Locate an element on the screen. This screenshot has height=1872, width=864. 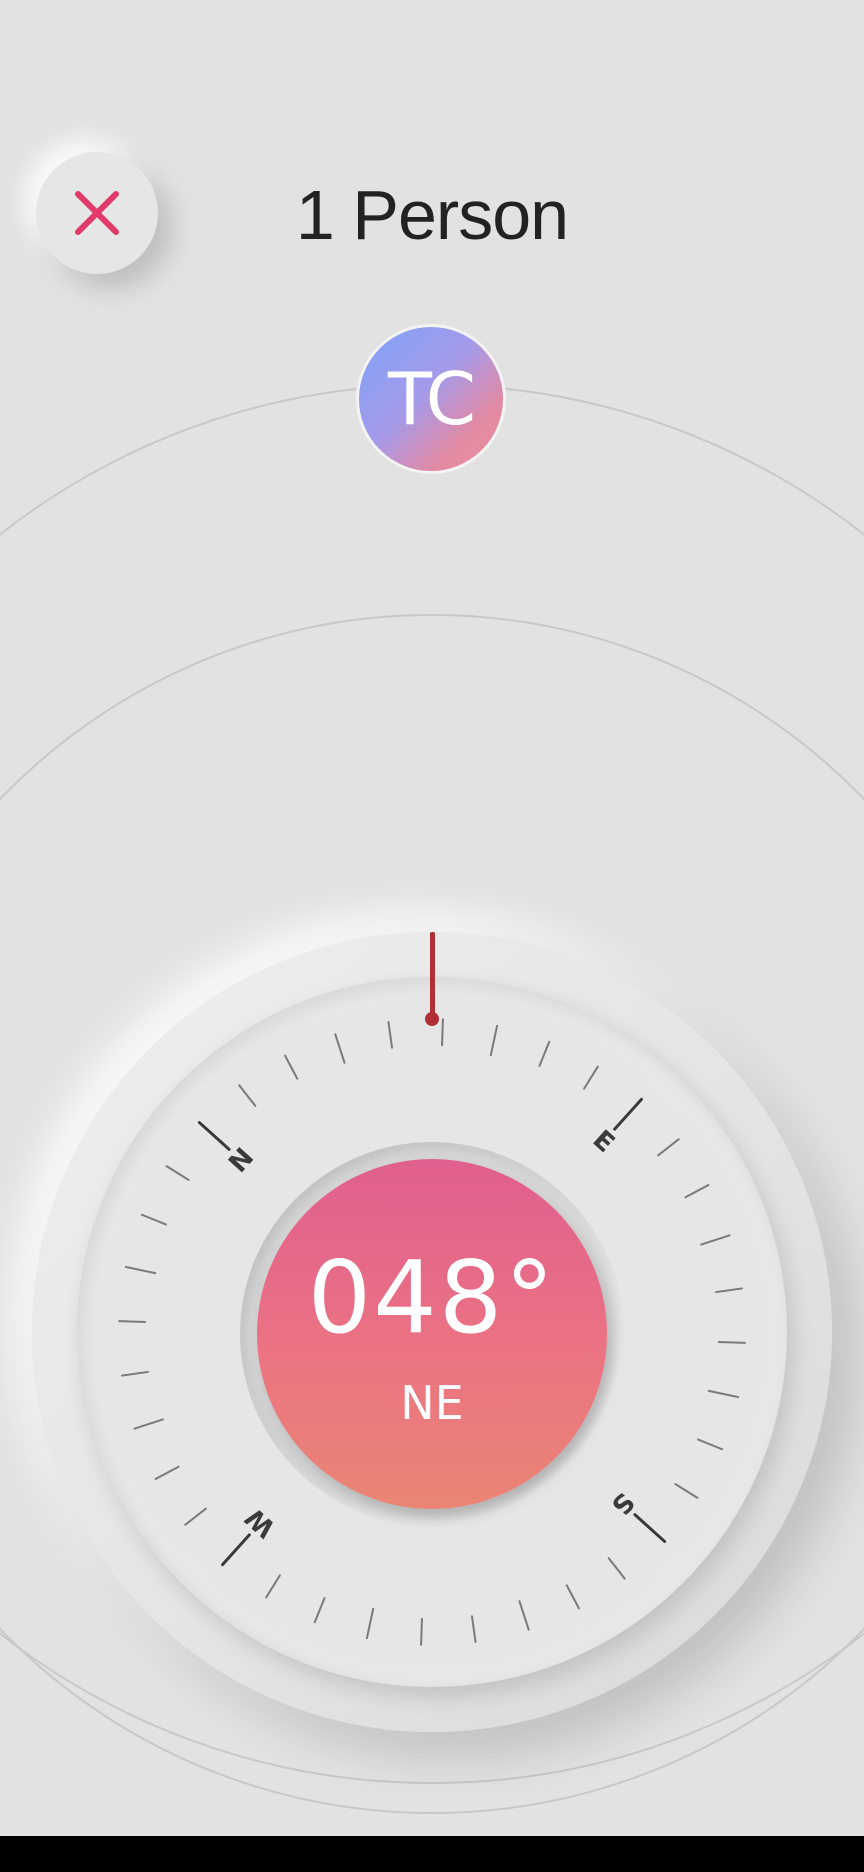
person-avatar: TC is located at coordinates (431, 399).